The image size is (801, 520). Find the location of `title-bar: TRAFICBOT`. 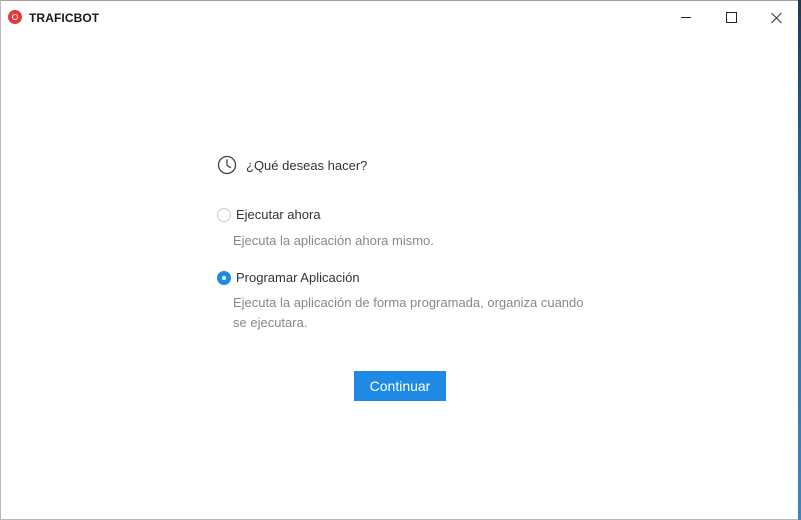

title-bar: TRAFICBOT is located at coordinates (400, 17).